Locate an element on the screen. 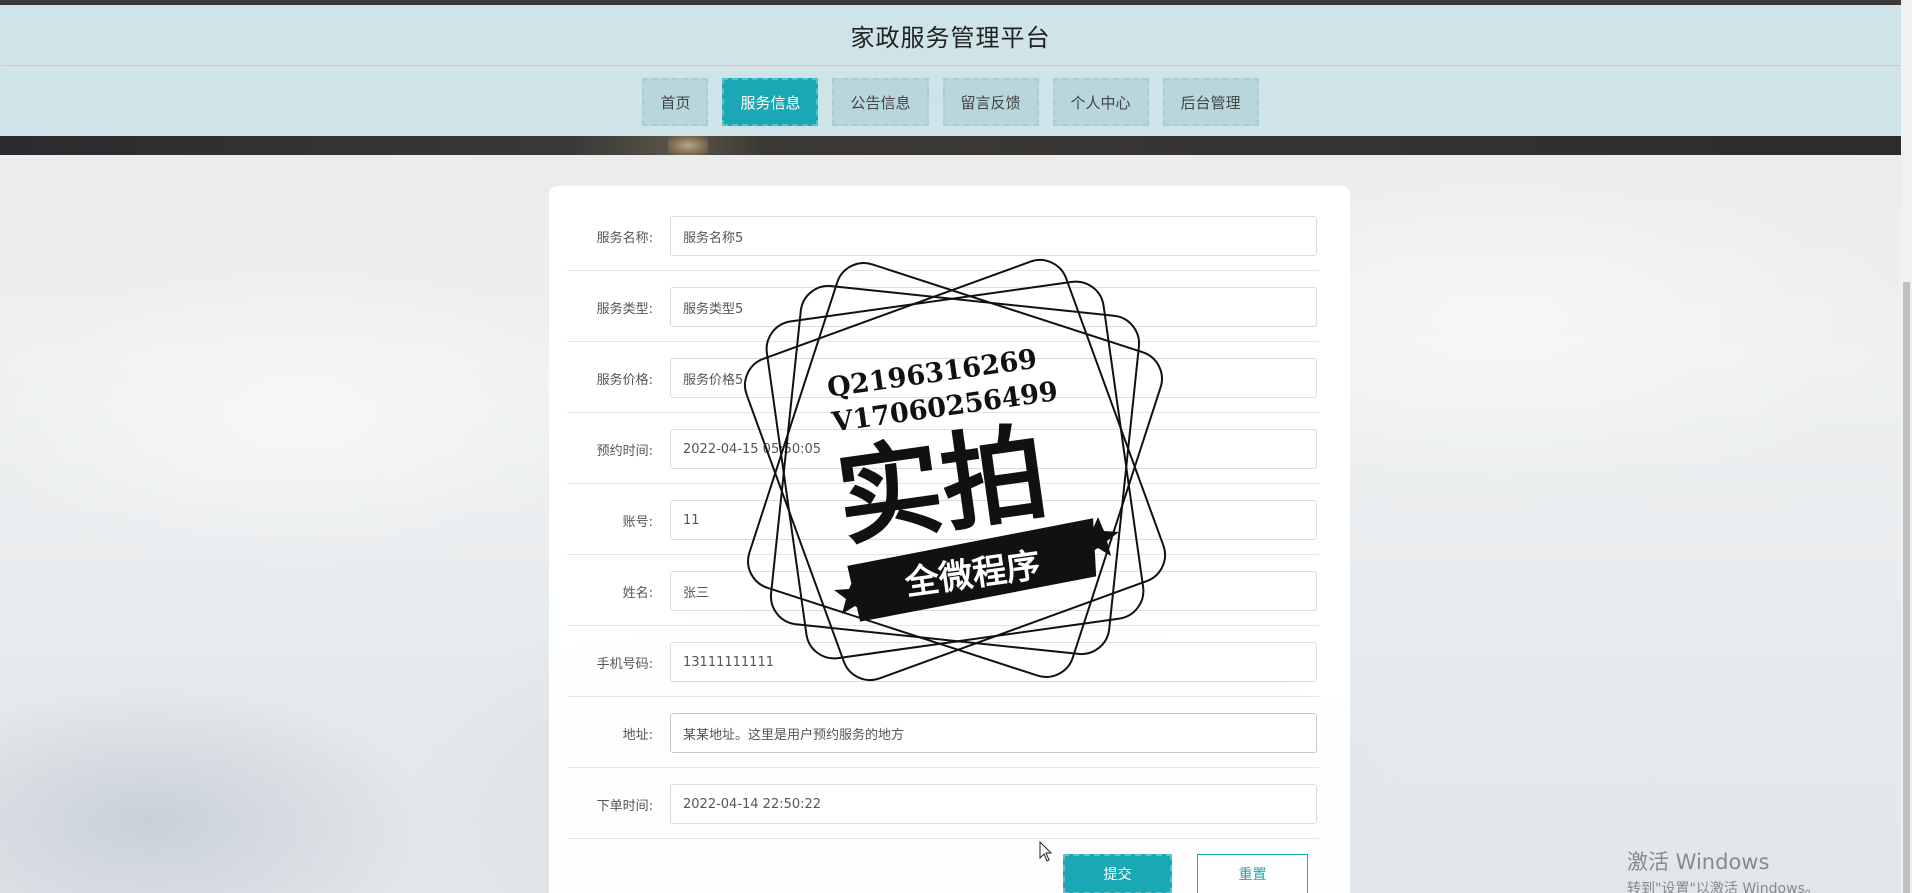 Image resolution: width=1912 pixels, height=893 pixels. address-label: 地址: is located at coordinates (637, 735).